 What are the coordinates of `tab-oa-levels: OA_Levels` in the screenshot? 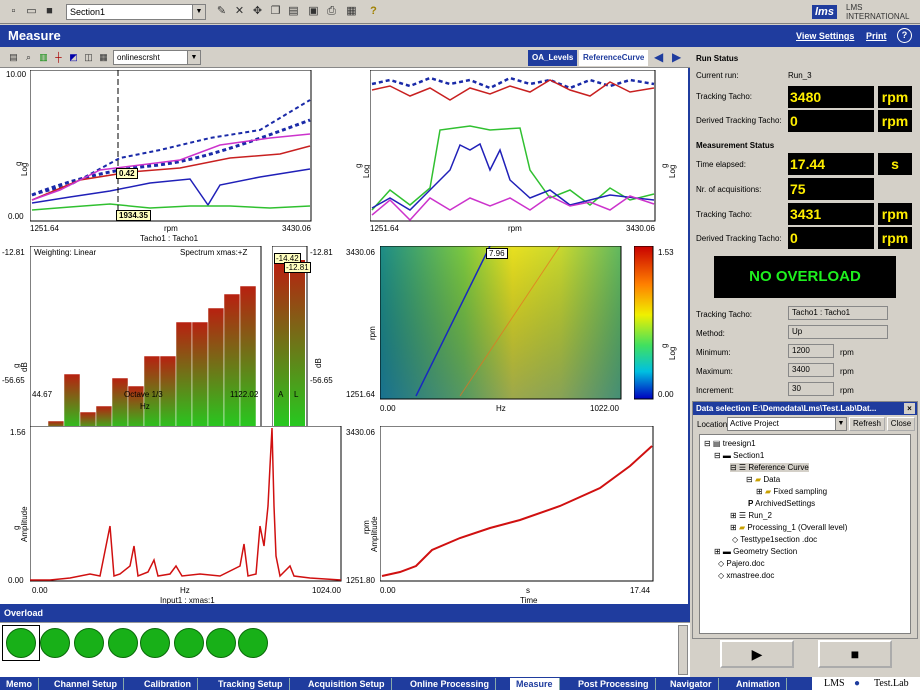 It's located at (553, 58).